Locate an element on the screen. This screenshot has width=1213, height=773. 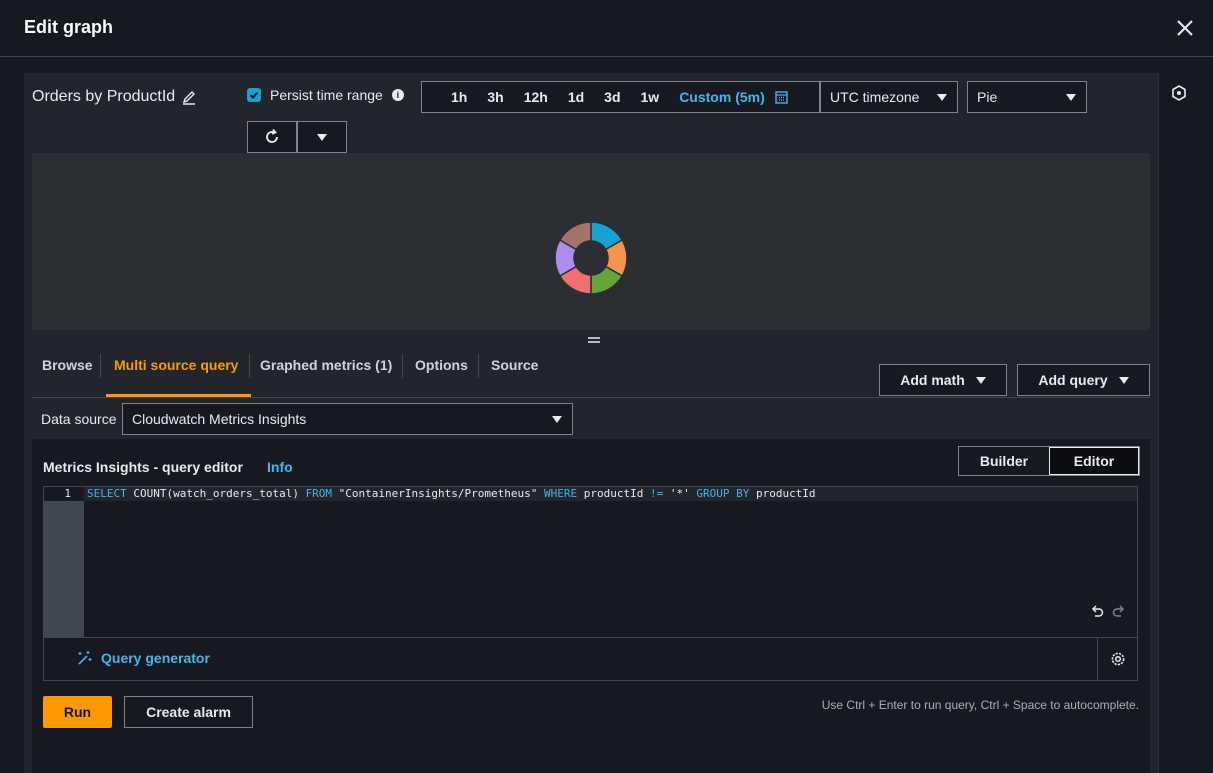
query-field: productId is located at coordinates (613, 493).